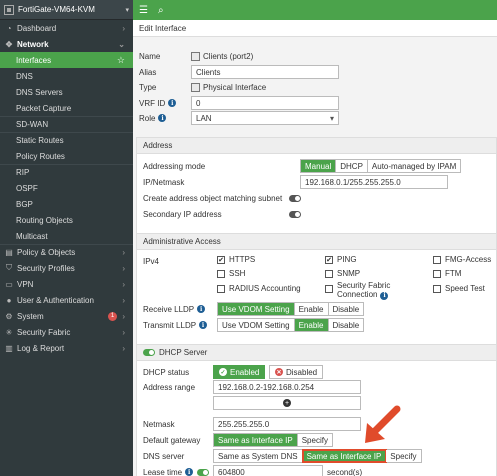 Image resolution: width=497 pixels, height=476 pixels. Describe the element at coordinates (66, 60) in the screenshot. I see `sidebar-item-interfaces: Interfaces ☆` at that location.